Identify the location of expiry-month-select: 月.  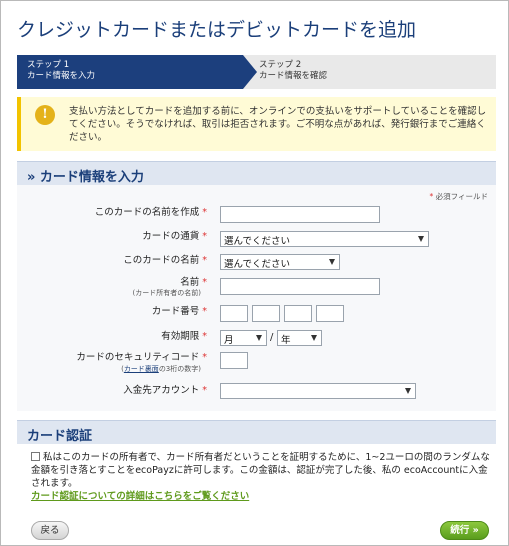
(243, 338).